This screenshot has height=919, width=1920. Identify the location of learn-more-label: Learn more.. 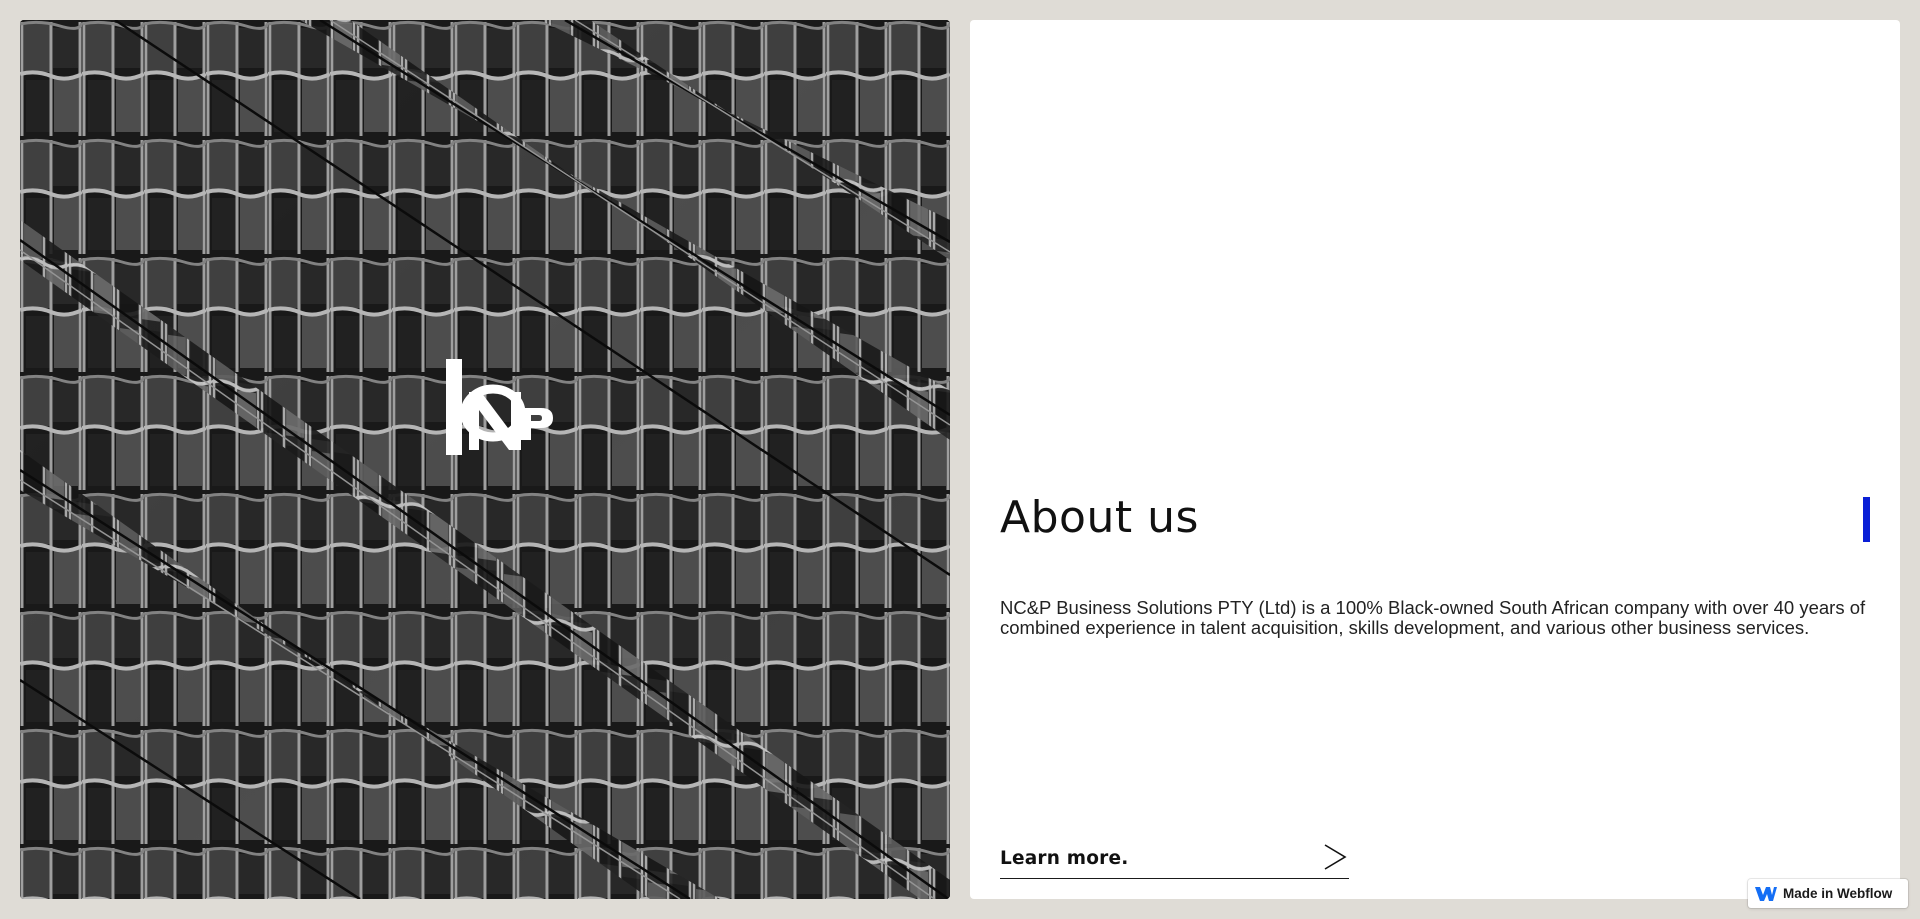
(1064, 858).